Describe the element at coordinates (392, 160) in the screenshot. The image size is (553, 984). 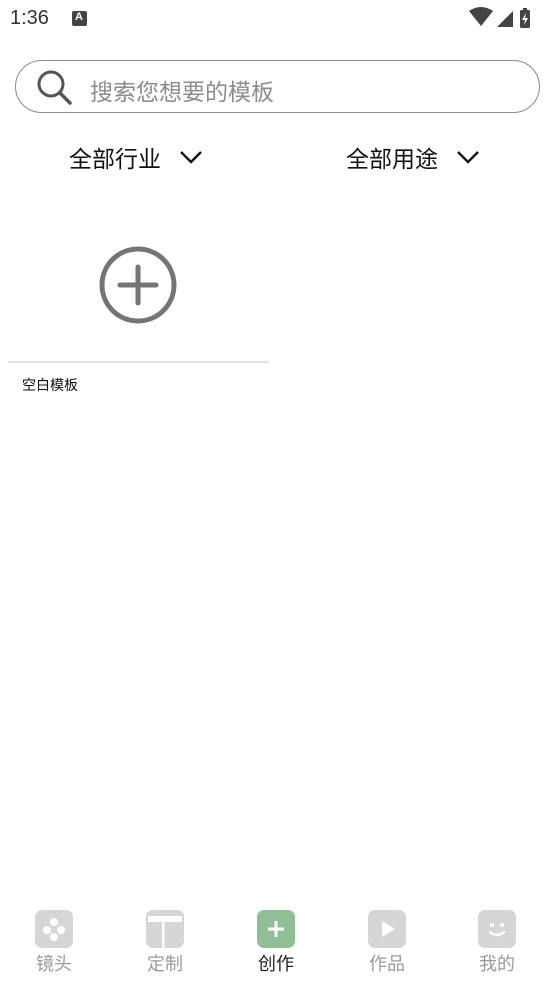
I see `usage-filter-label: 全部用途` at that location.